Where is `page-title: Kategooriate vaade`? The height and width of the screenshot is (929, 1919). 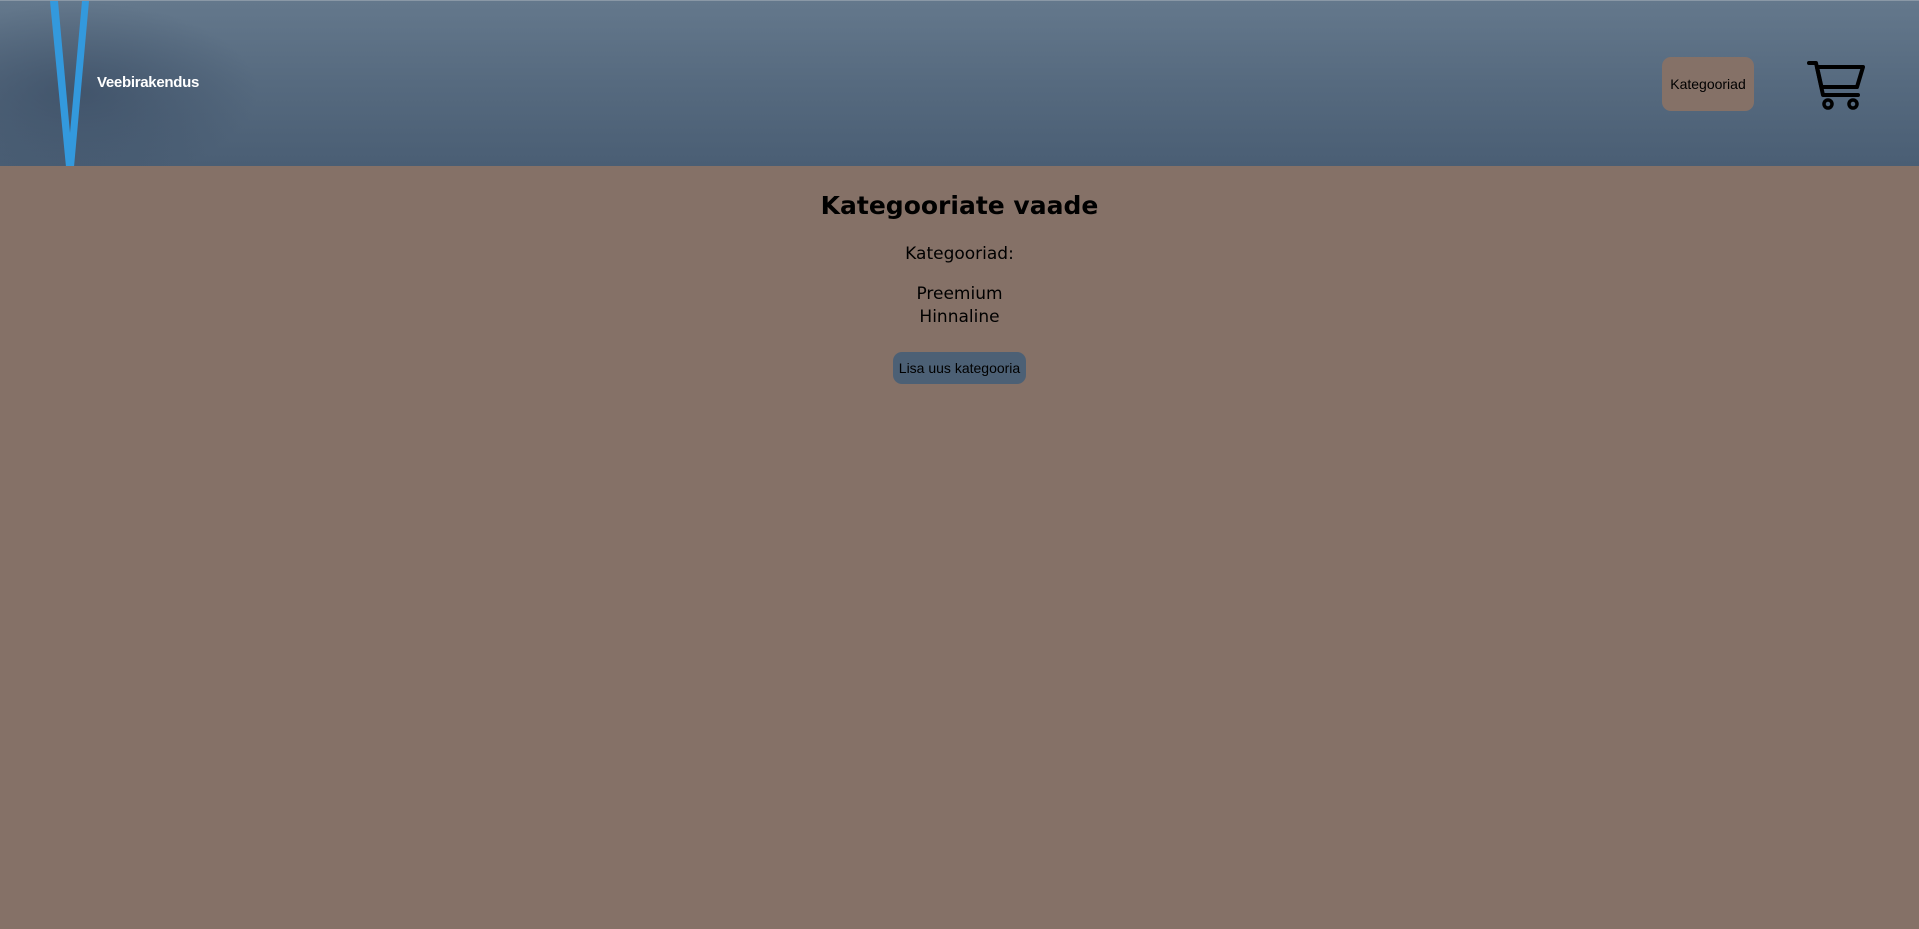 page-title: Kategooriate vaade is located at coordinates (959, 205).